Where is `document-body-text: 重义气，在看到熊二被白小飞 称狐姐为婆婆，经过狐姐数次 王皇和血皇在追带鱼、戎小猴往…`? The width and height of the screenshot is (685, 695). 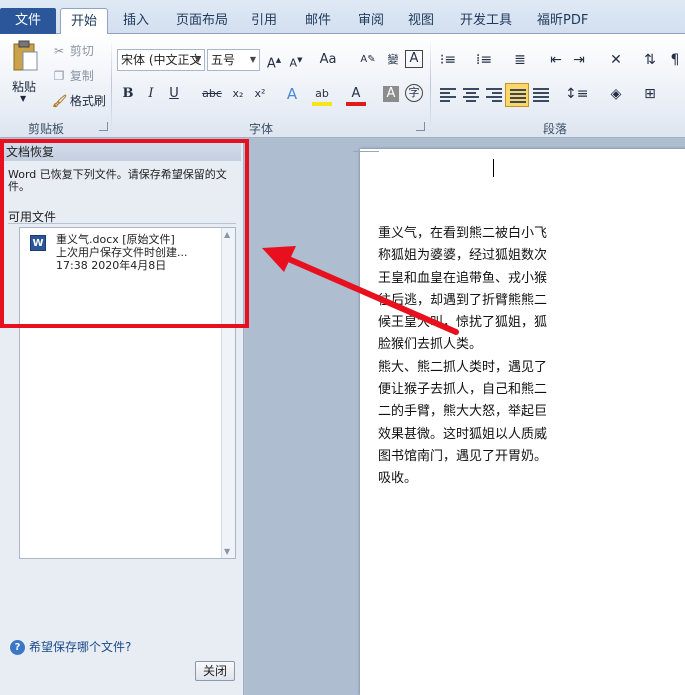
document-body-text: 重义气，在看到熊二被白小飞 称狐姐为婆婆，经过狐姐数次 王皇和血皇在追带鱼、戎小猴往… is located at coordinates (478, 357).